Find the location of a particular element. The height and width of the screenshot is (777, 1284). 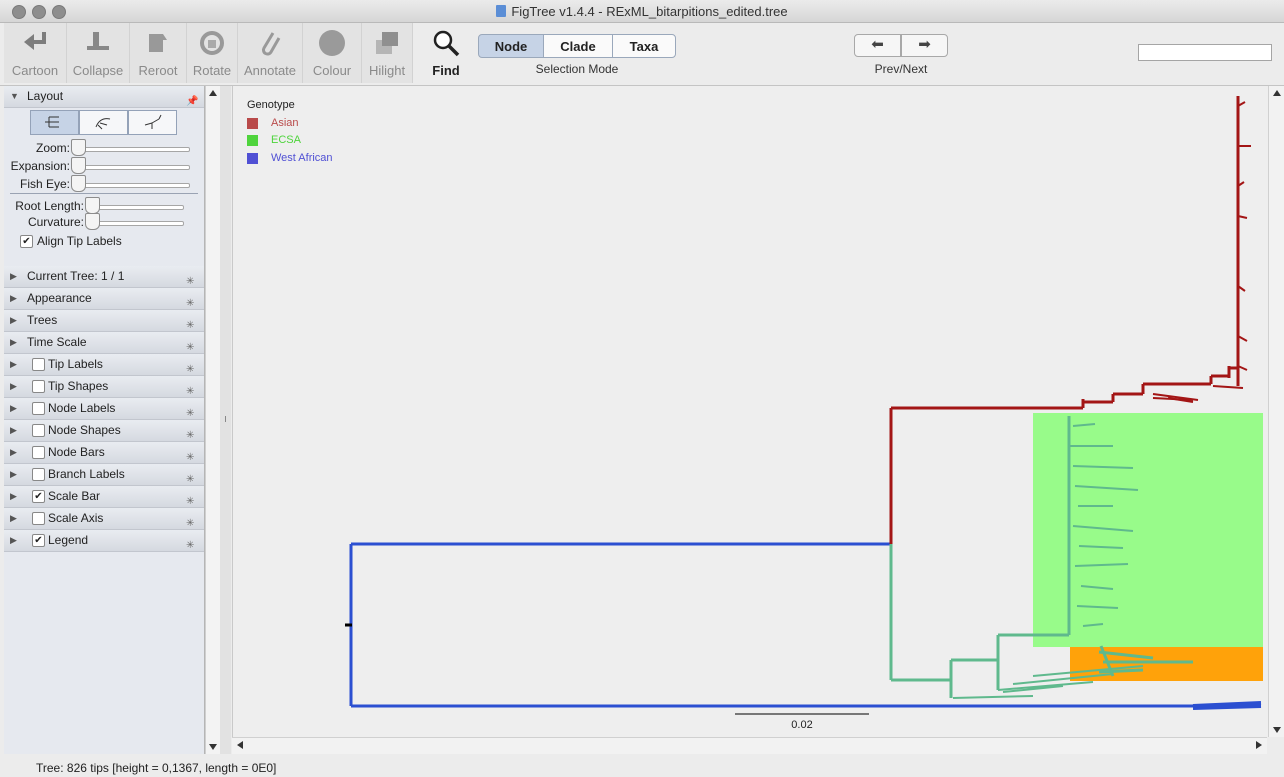

root-length-slider-track is located at coordinates (136, 207).